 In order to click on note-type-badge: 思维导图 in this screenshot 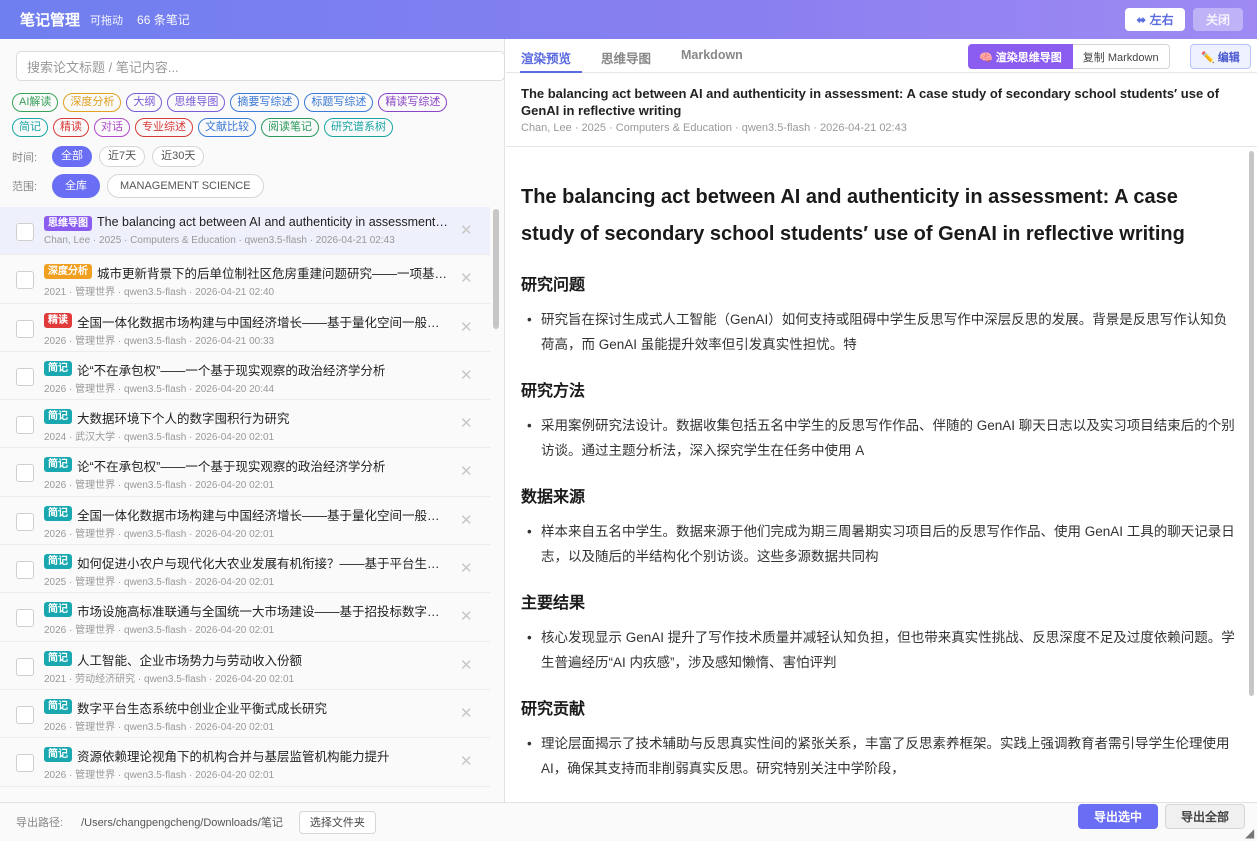, I will do `click(68, 223)`.